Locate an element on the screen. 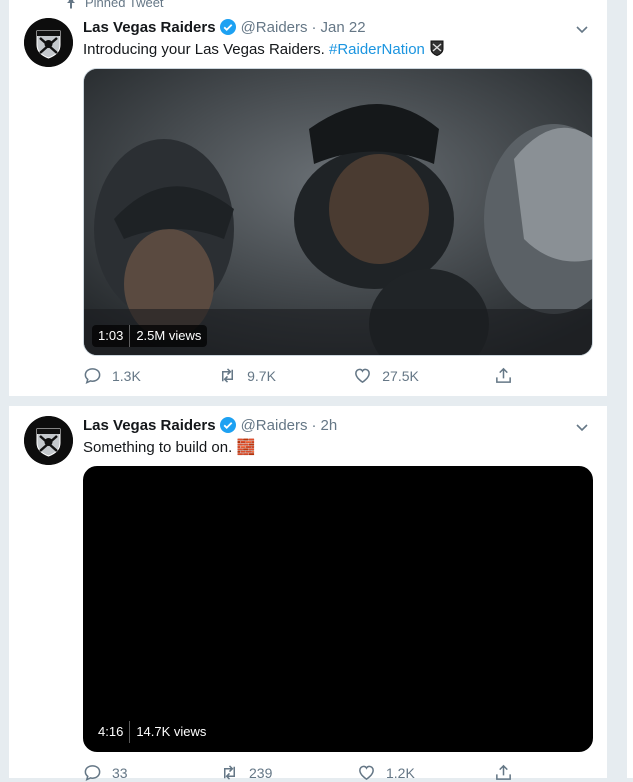 This screenshot has width=633, height=782. tweet-actions: 33 239 1.2K is located at coordinates (298, 772).